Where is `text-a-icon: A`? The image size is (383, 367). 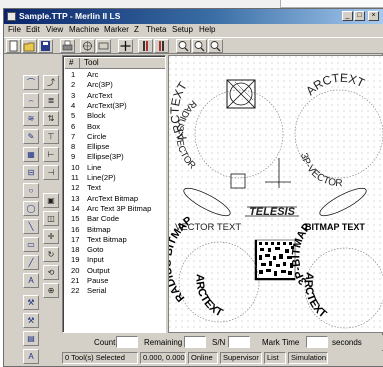
text-a-icon: A is located at coordinates (31, 280).